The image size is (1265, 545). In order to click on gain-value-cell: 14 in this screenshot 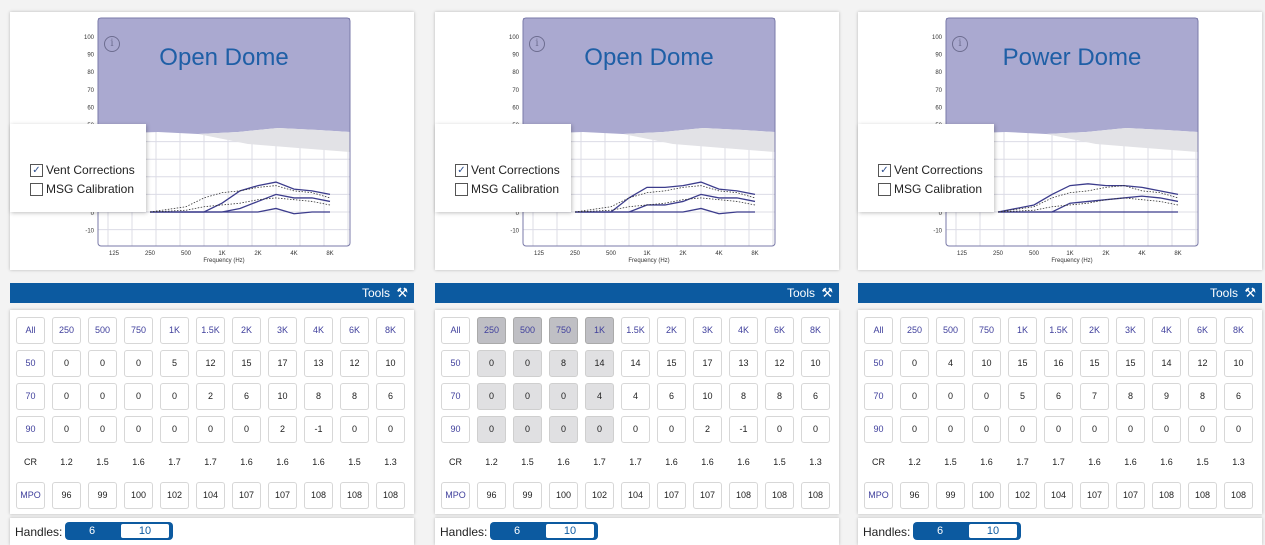, I will do `click(1166, 363)`.